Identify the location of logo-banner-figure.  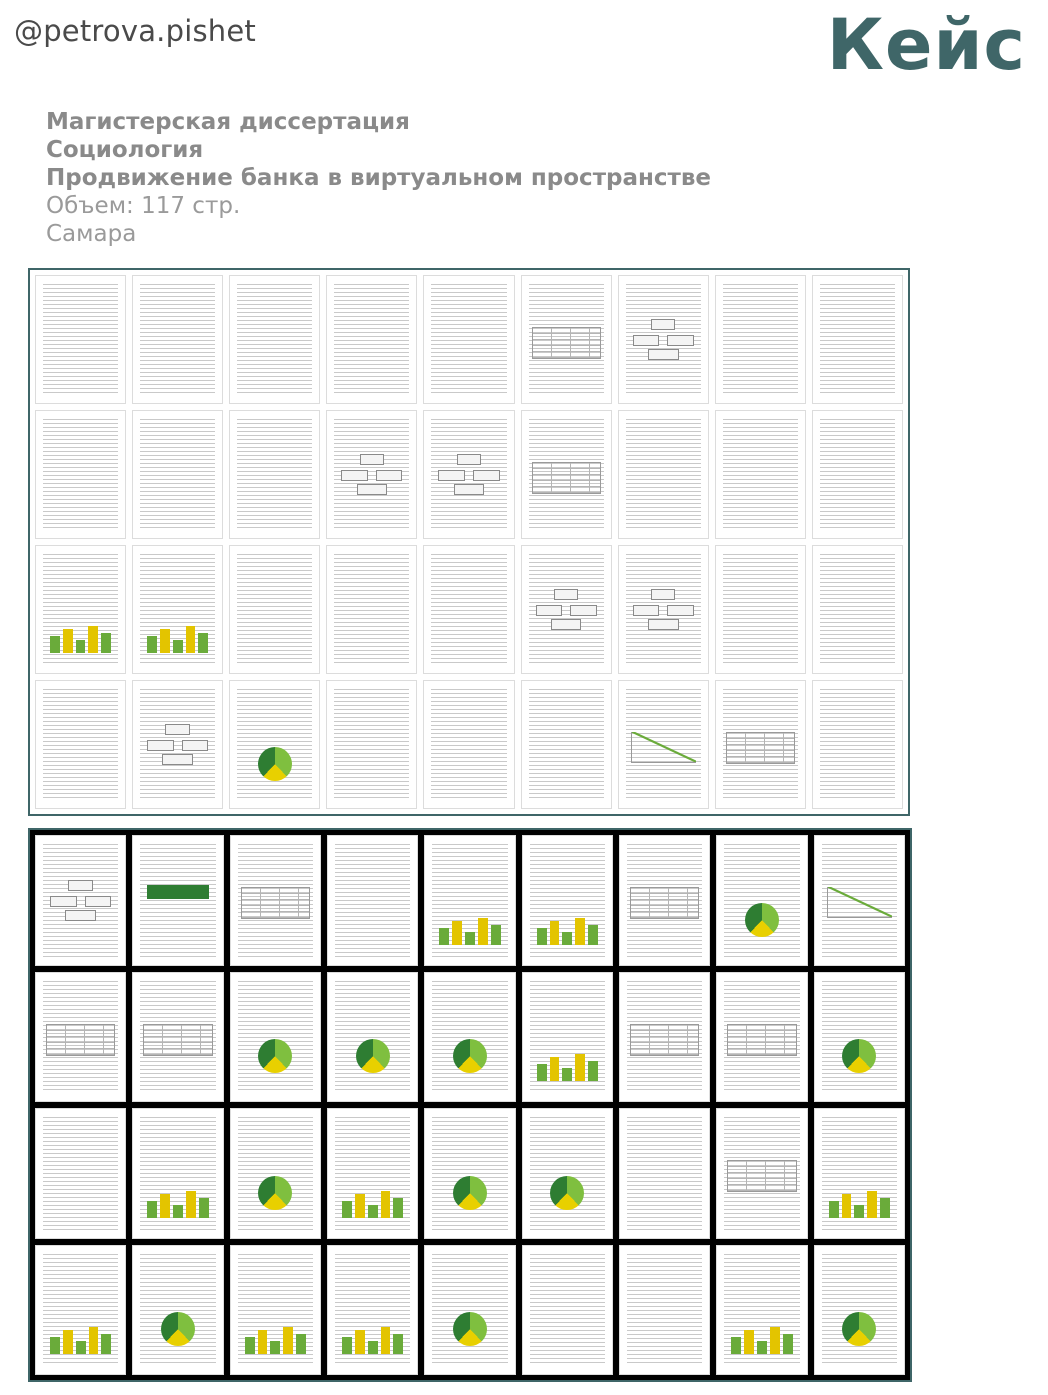
(178, 891).